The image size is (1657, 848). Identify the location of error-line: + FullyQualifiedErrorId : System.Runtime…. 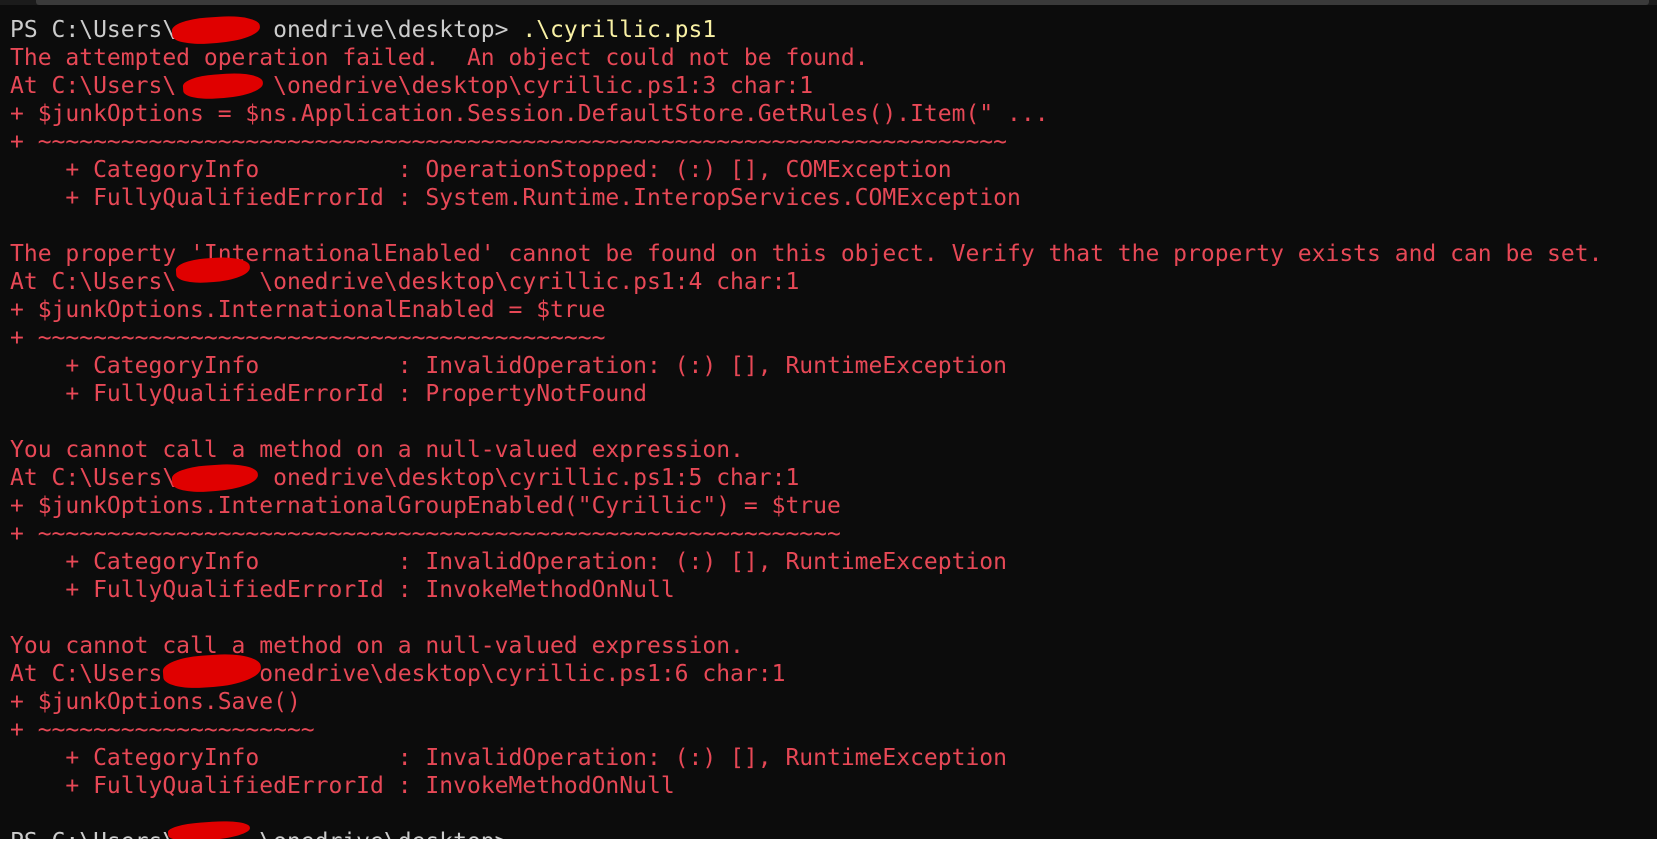
(806, 198).